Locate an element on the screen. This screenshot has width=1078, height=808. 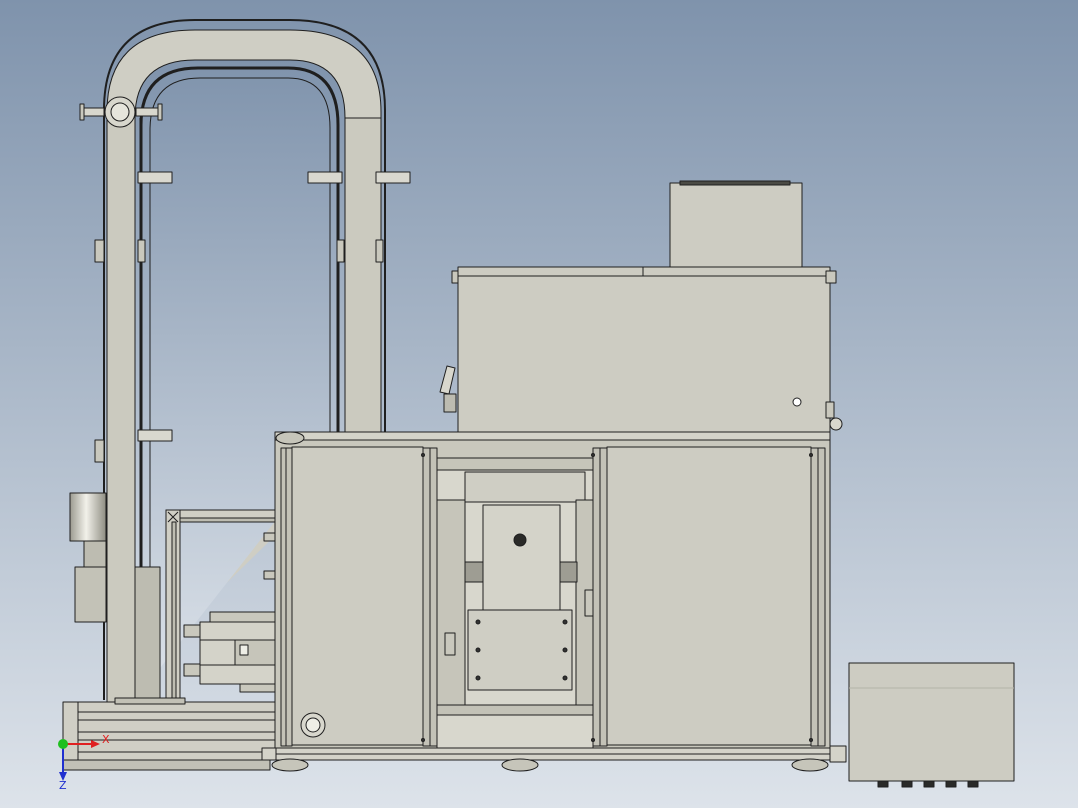
triad-y-axis is located at coordinates (63, 744).